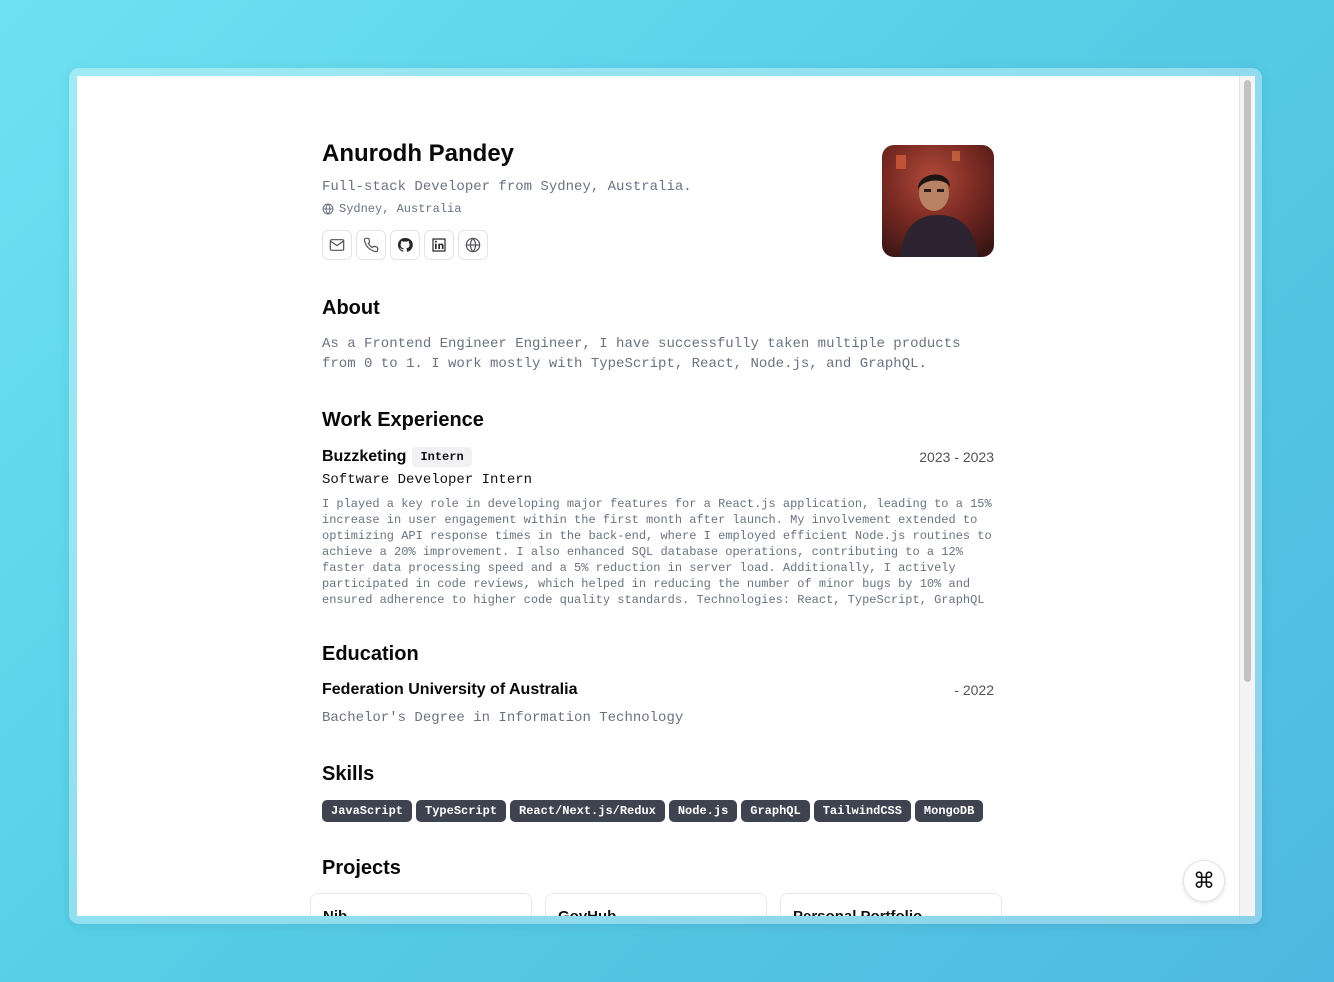 Image resolution: width=1334 pixels, height=982 pixels. I want to click on scrollbar, so click(1247, 496).